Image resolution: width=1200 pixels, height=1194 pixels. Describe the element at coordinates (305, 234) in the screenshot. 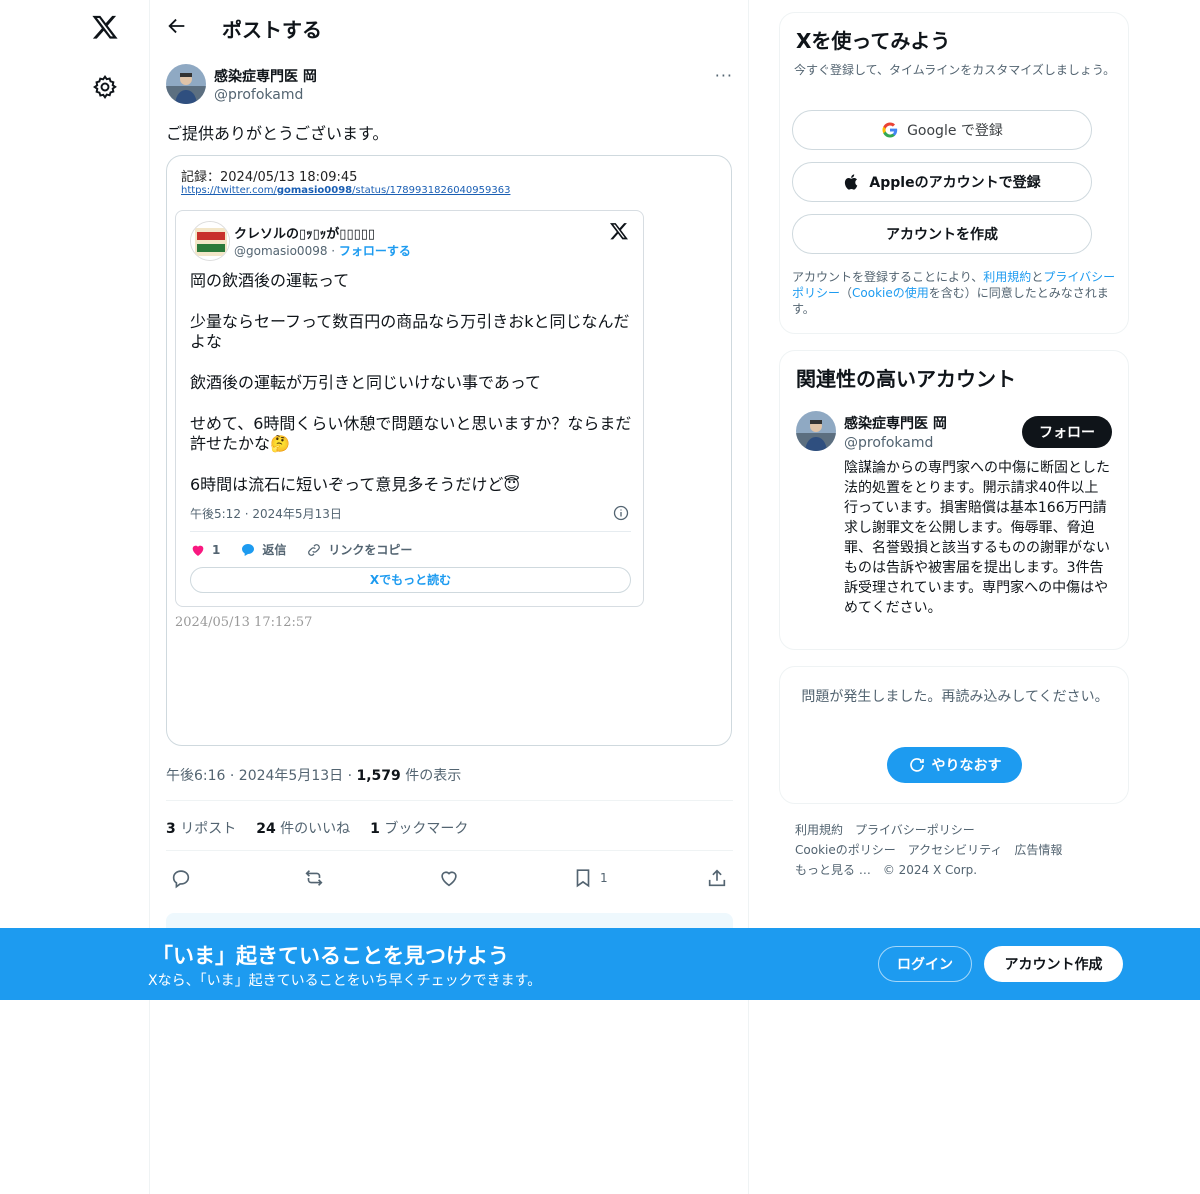

I see `embed-author-name: クレソルの▯ｯ▯ｯが▯▯▯▯▯` at that location.